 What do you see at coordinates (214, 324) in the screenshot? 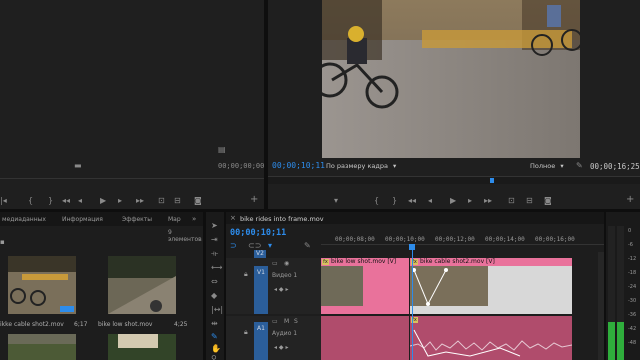
I see `slide-icon: ⇹` at bounding box center [214, 324].